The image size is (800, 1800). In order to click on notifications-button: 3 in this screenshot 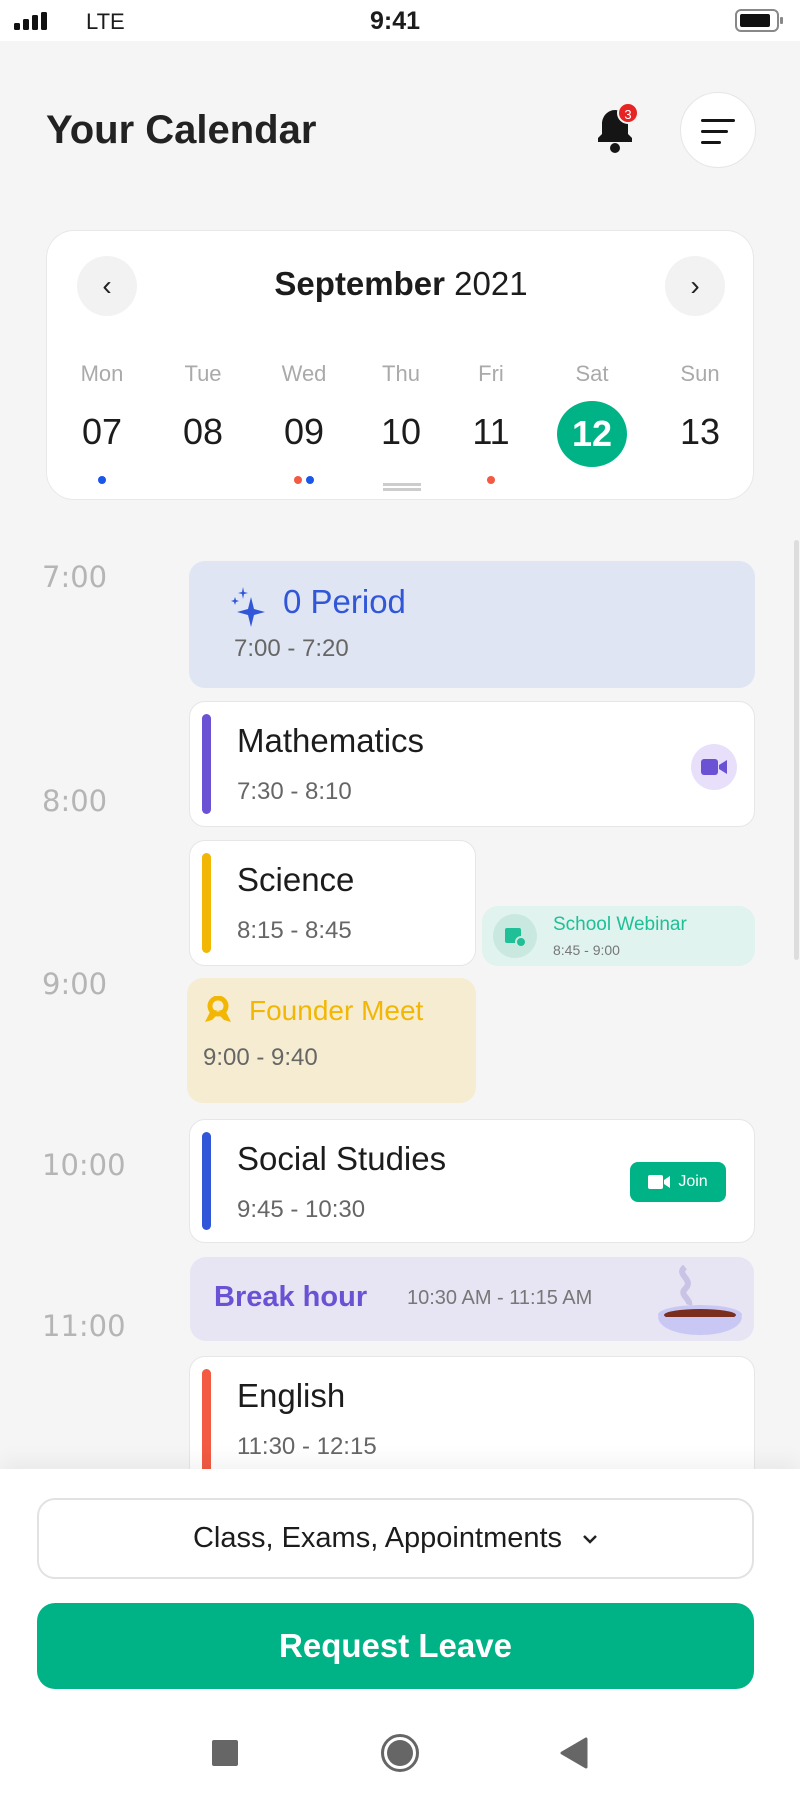, I will do `click(615, 129)`.